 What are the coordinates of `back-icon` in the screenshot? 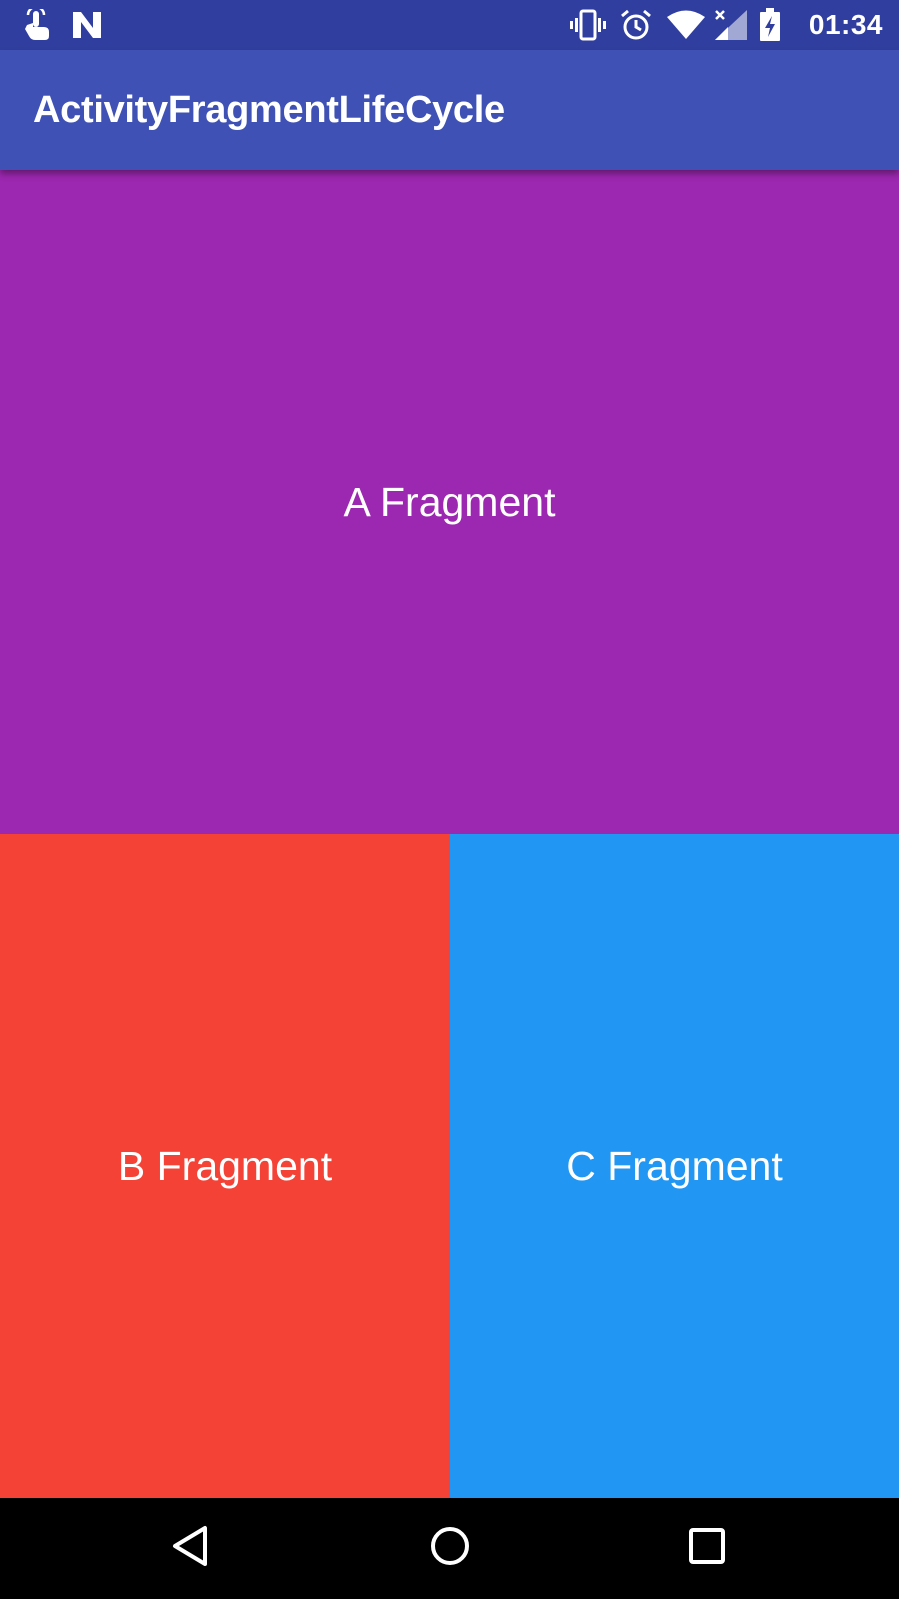 It's located at (191, 1548).